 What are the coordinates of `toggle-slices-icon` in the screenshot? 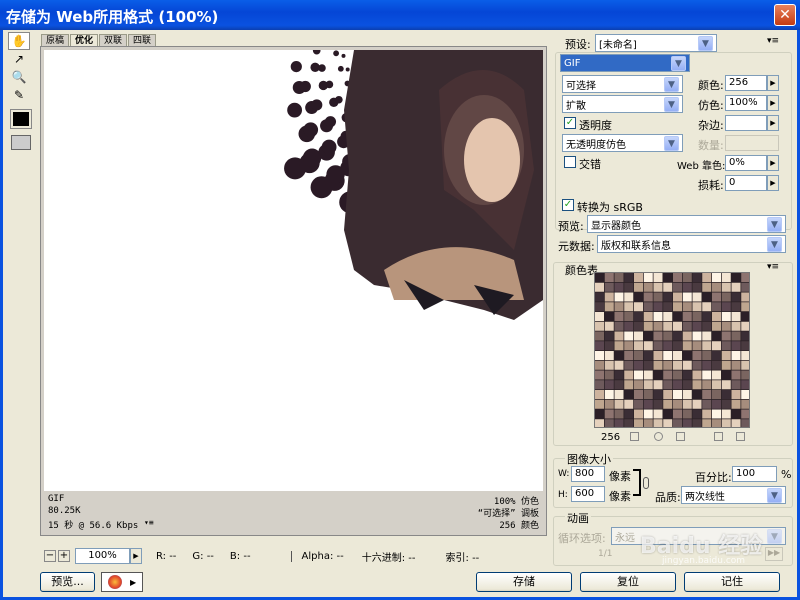 It's located at (21, 142).